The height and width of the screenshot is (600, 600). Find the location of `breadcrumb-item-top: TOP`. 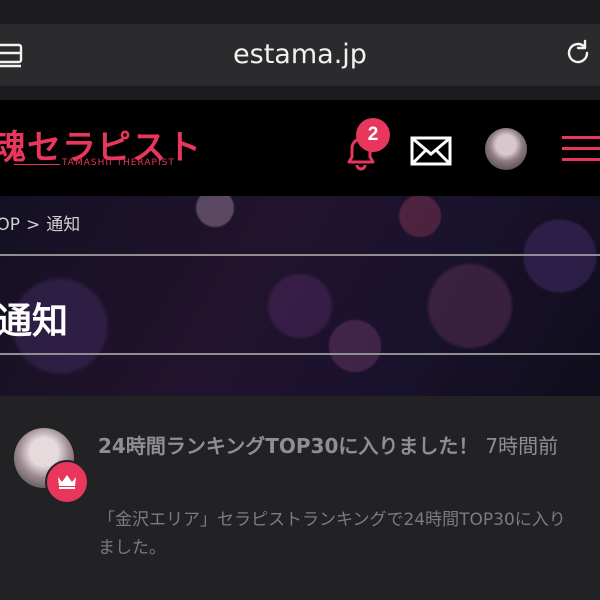

breadcrumb-item-top: TOP is located at coordinates (10, 225).